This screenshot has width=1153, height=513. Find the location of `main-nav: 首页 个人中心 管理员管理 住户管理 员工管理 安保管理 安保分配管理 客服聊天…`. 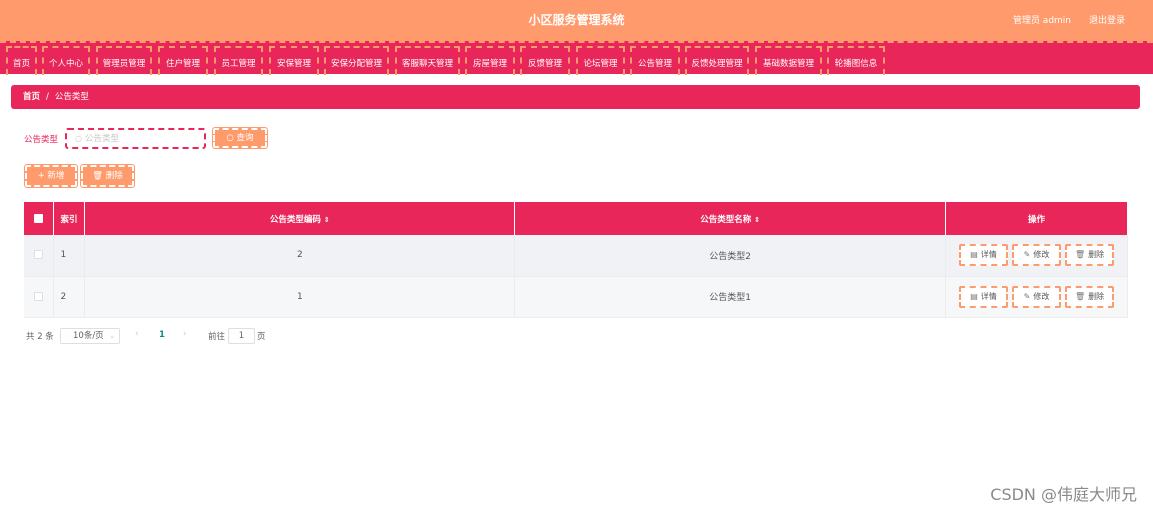

main-nav: 首页 个人中心 管理员管理 住户管理 员工管理 安保管理 安保分配管理 客服聊天… is located at coordinates (576, 58).